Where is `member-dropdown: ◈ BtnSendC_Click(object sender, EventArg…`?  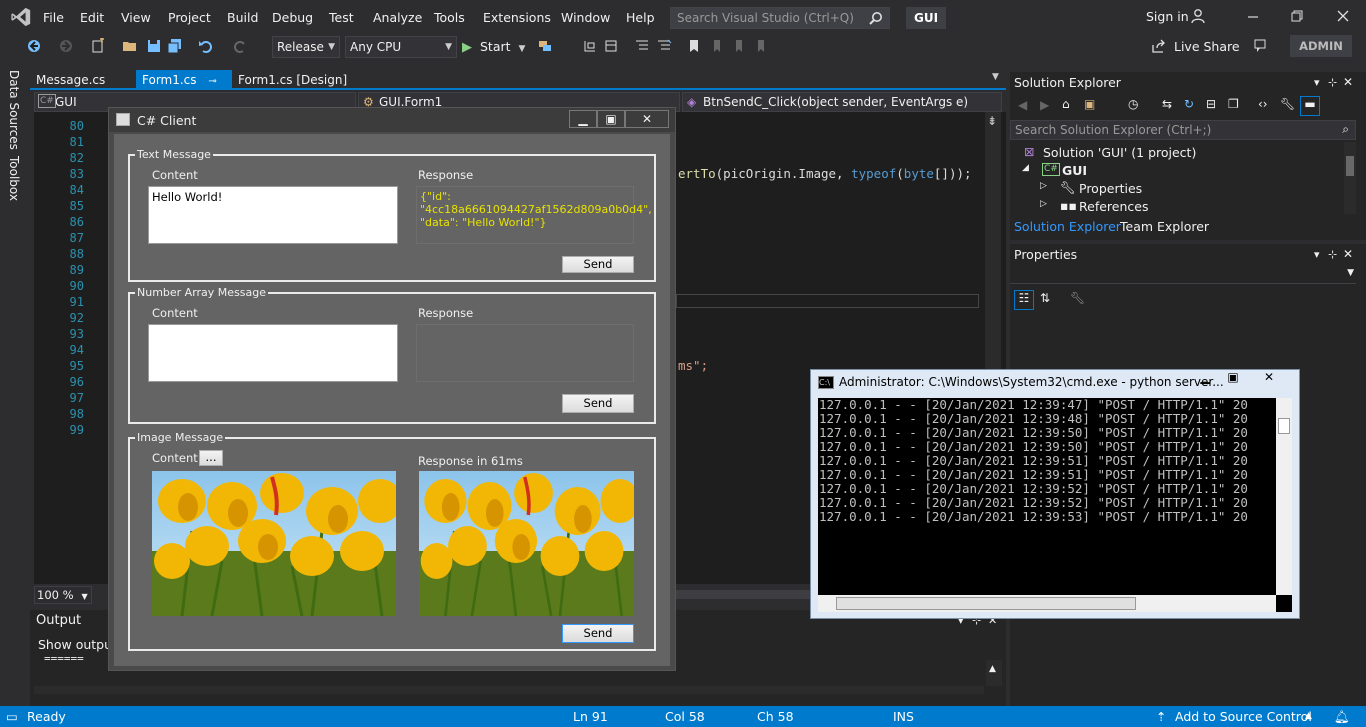
member-dropdown: ◈ BtnSendC_Click(object sender, EventArg… is located at coordinates (842, 102).